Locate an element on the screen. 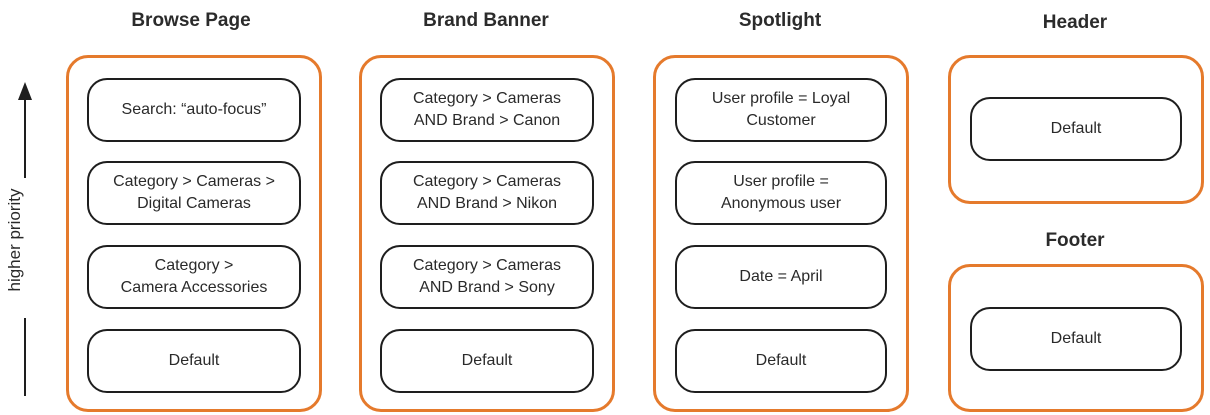 The width and height of the screenshot is (1210, 415). rule-spotlight-loyal-customer: User profile = Loyal Customer is located at coordinates (781, 110).